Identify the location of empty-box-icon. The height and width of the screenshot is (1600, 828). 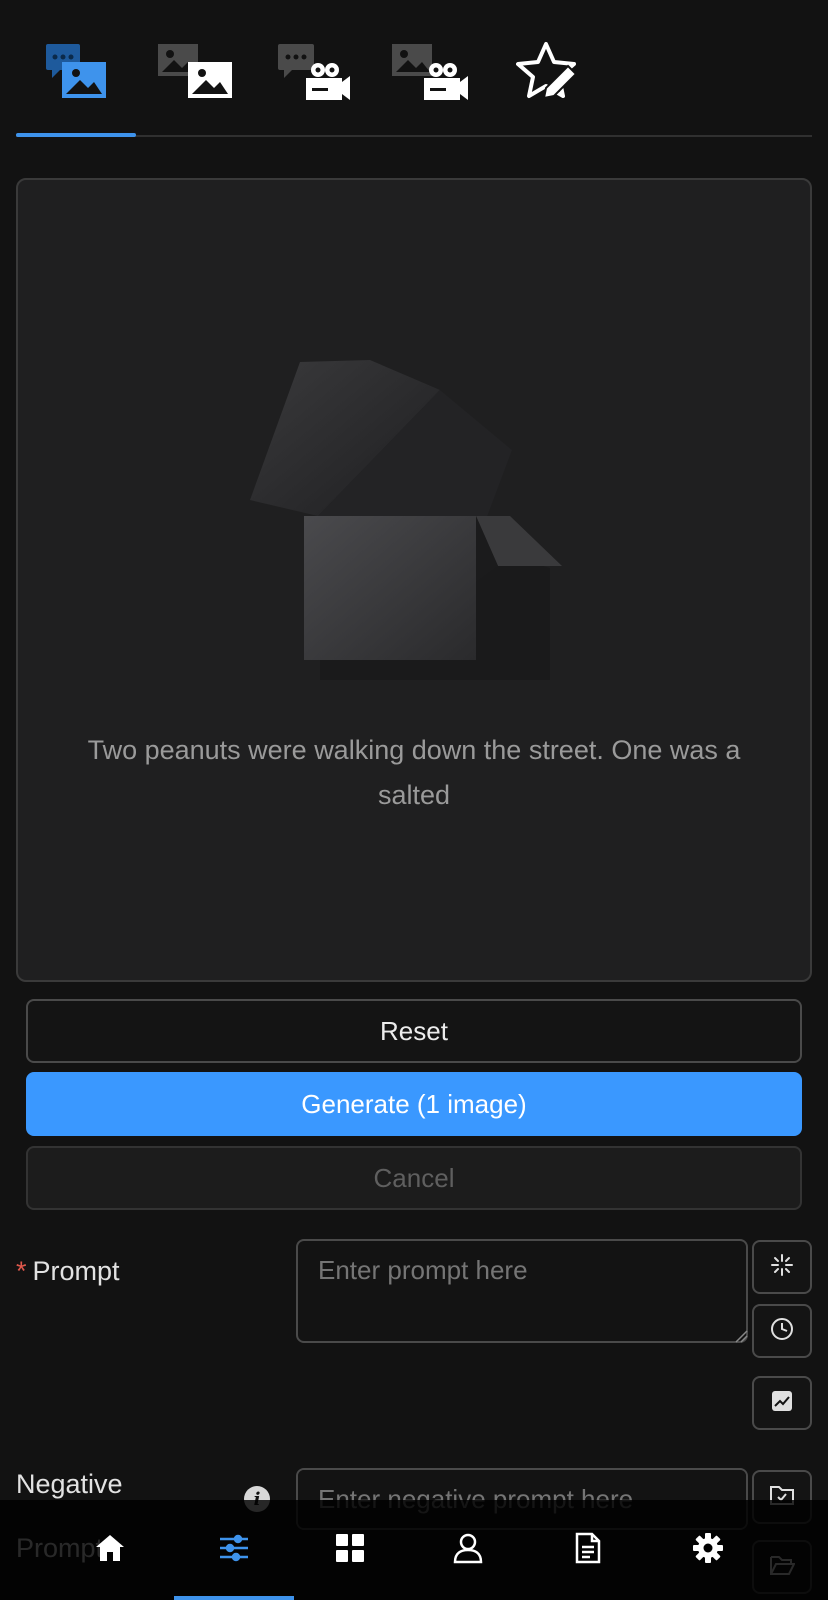
(420, 530).